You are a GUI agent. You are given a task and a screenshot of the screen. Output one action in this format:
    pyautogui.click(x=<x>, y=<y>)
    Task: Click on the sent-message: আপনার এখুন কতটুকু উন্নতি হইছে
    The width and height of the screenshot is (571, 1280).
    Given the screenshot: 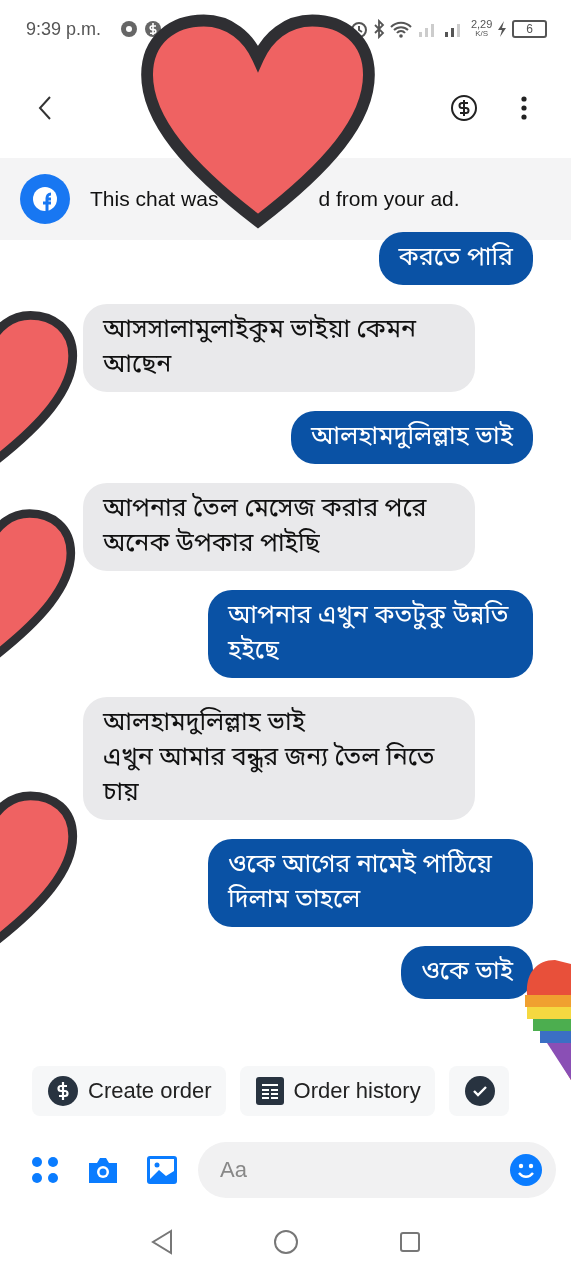 What is the action you would take?
    pyautogui.click(x=370, y=634)
    